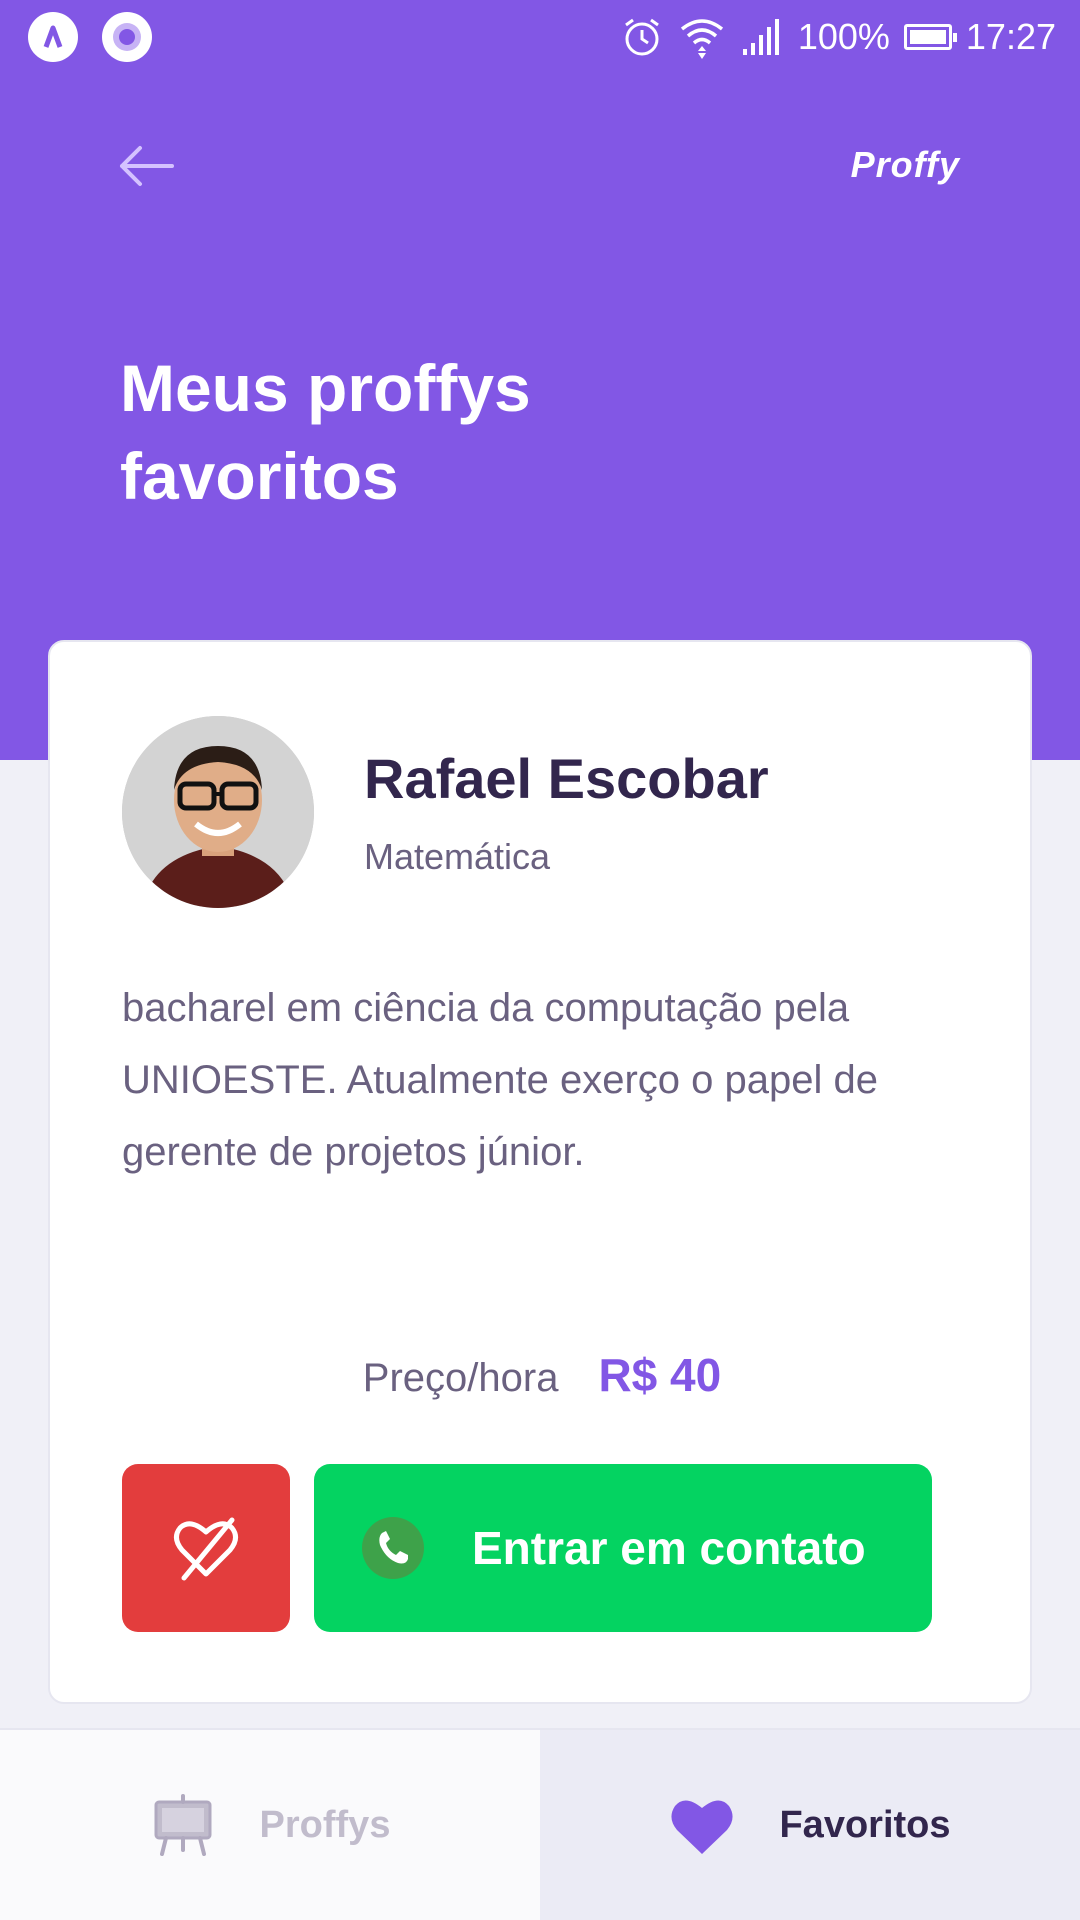  What do you see at coordinates (457, 856) in the screenshot?
I see `teacher-subject: Matemática` at bounding box center [457, 856].